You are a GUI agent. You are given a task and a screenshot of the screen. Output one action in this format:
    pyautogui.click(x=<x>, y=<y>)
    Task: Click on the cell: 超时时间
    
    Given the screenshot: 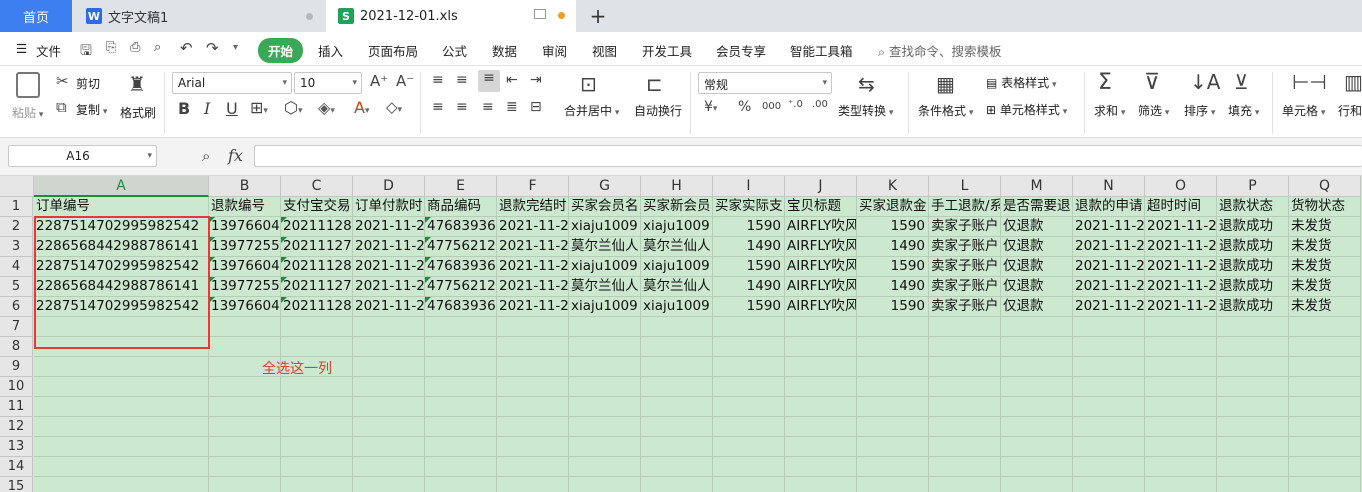 What is the action you would take?
    pyautogui.click(x=1181, y=207)
    